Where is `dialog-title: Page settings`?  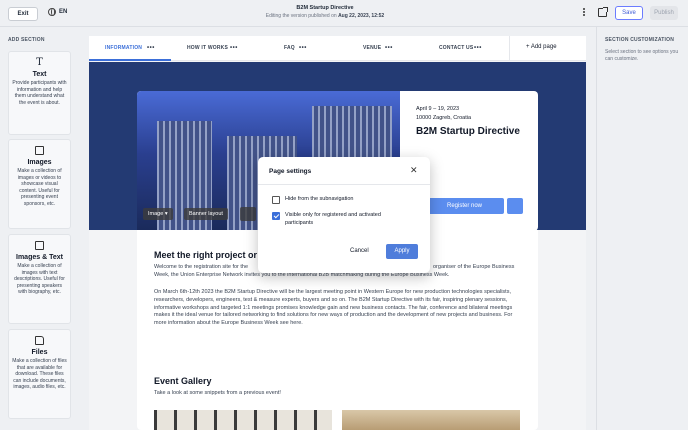 dialog-title: Page settings is located at coordinates (290, 171).